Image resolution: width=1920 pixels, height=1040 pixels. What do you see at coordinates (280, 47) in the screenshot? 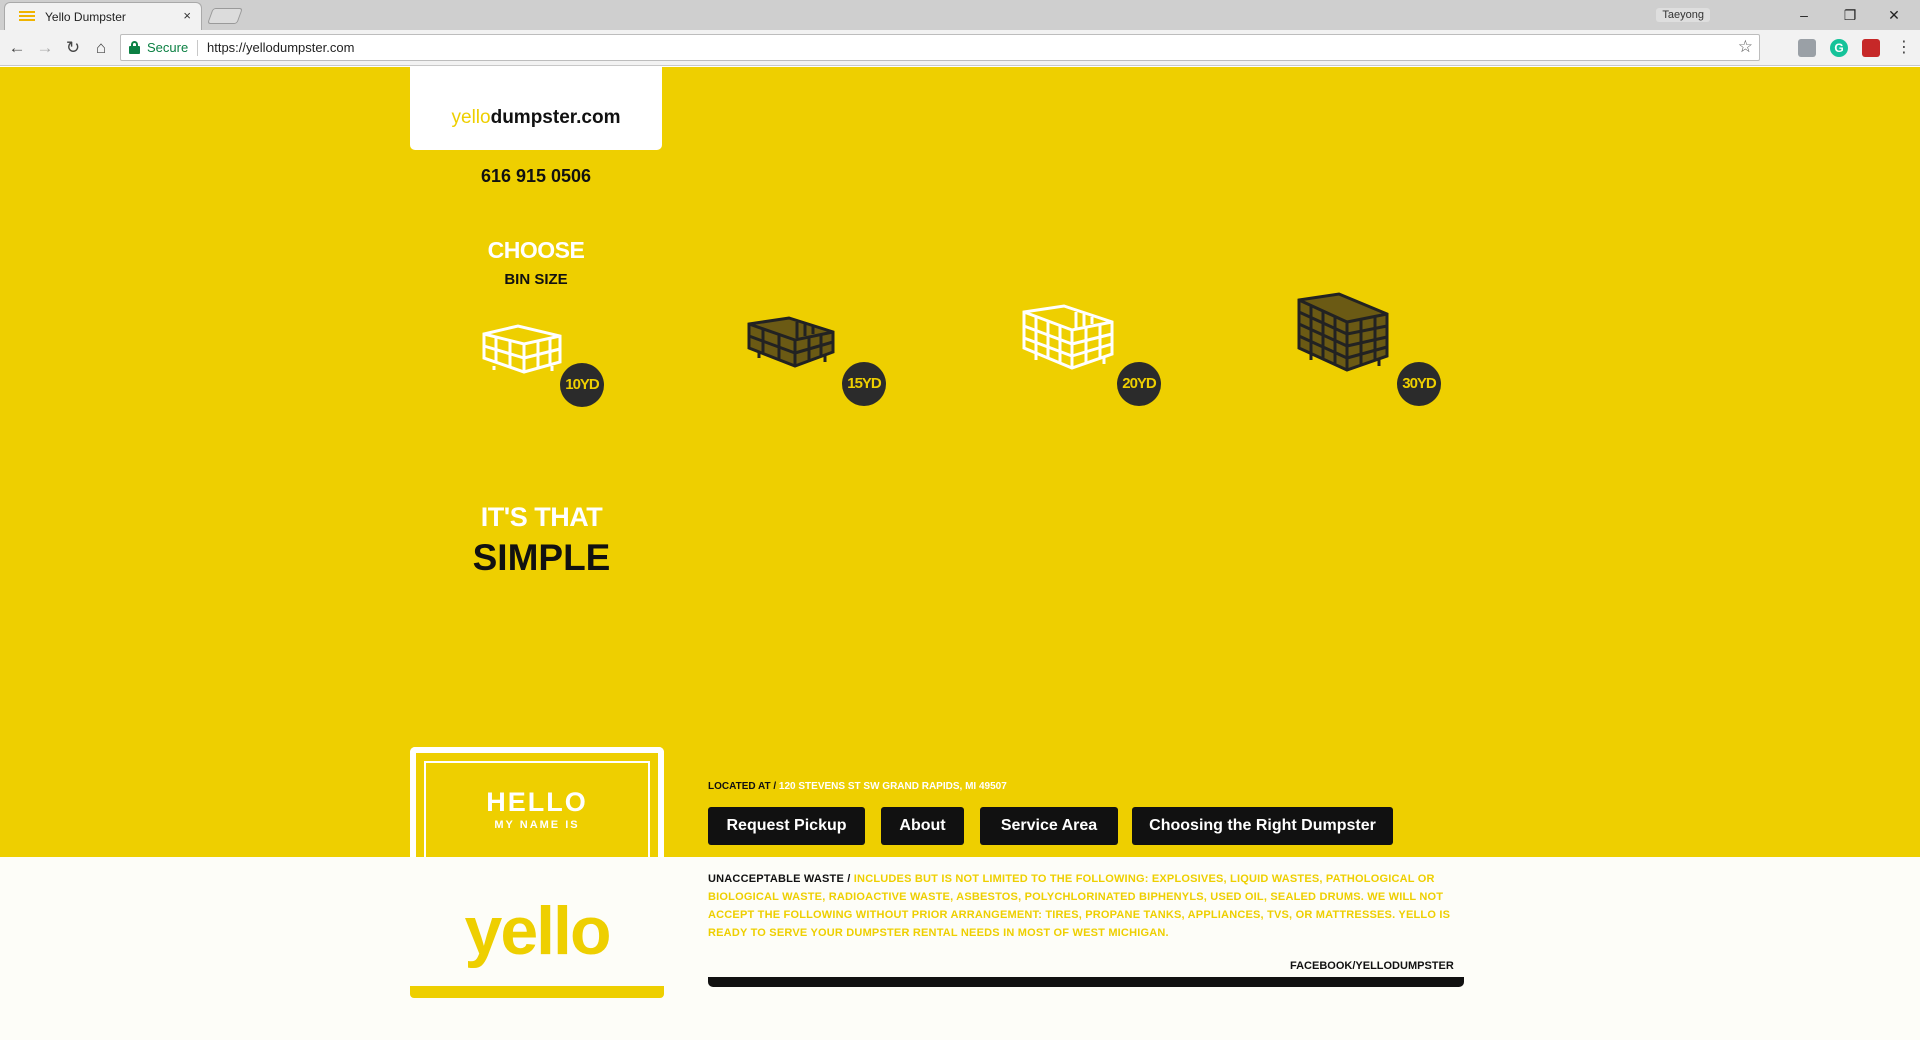
I see `url-text: https://yellodumpster.com` at bounding box center [280, 47].